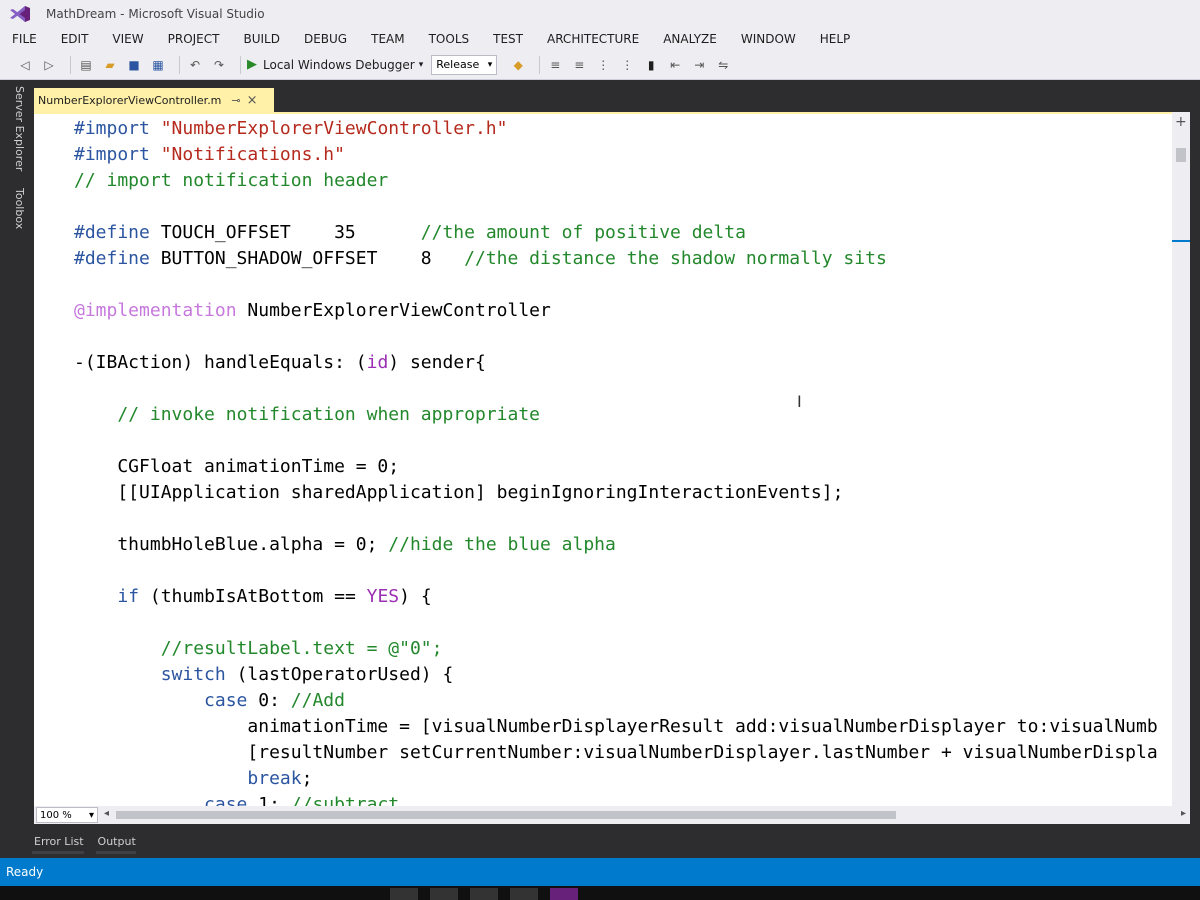  I want to click on start-debugging-button: ▶ Local Windows Debugger ▾, so click(335, 64).